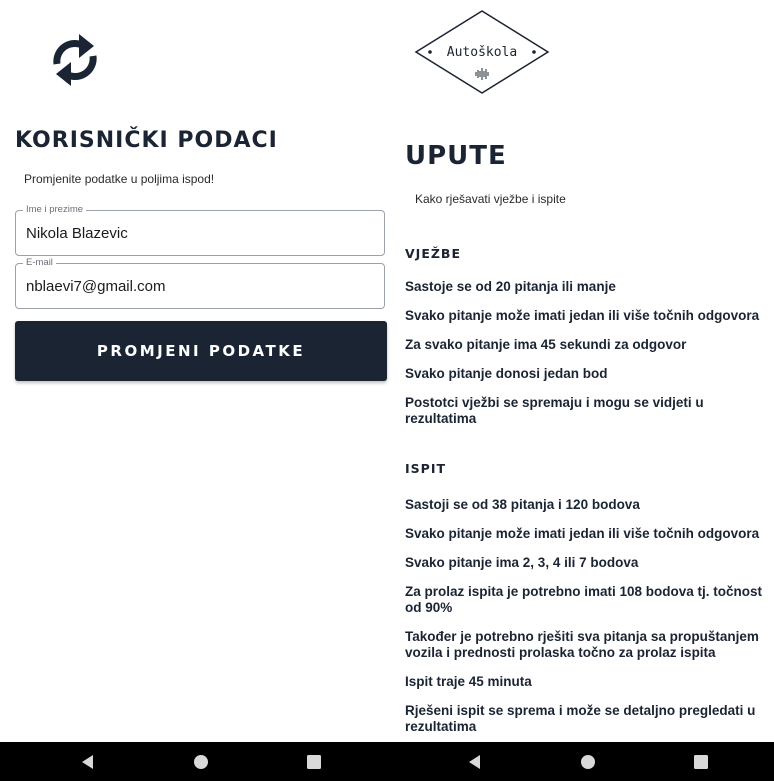 The width and height of the screenshot is (774, 781). I want to click on section-title-ispit: ISPIT, so click(425, 468).